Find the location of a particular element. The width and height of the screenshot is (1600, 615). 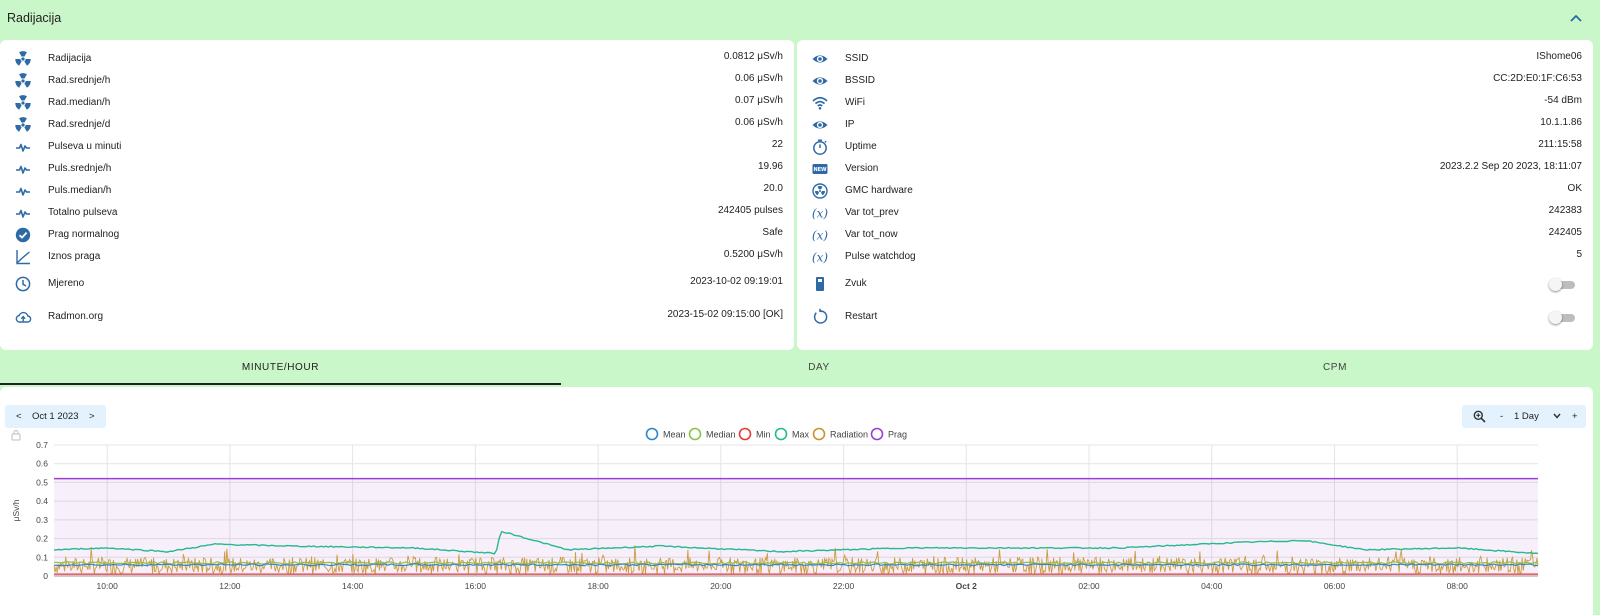

chevron-down-icon is located at coordinates (1557, 416).